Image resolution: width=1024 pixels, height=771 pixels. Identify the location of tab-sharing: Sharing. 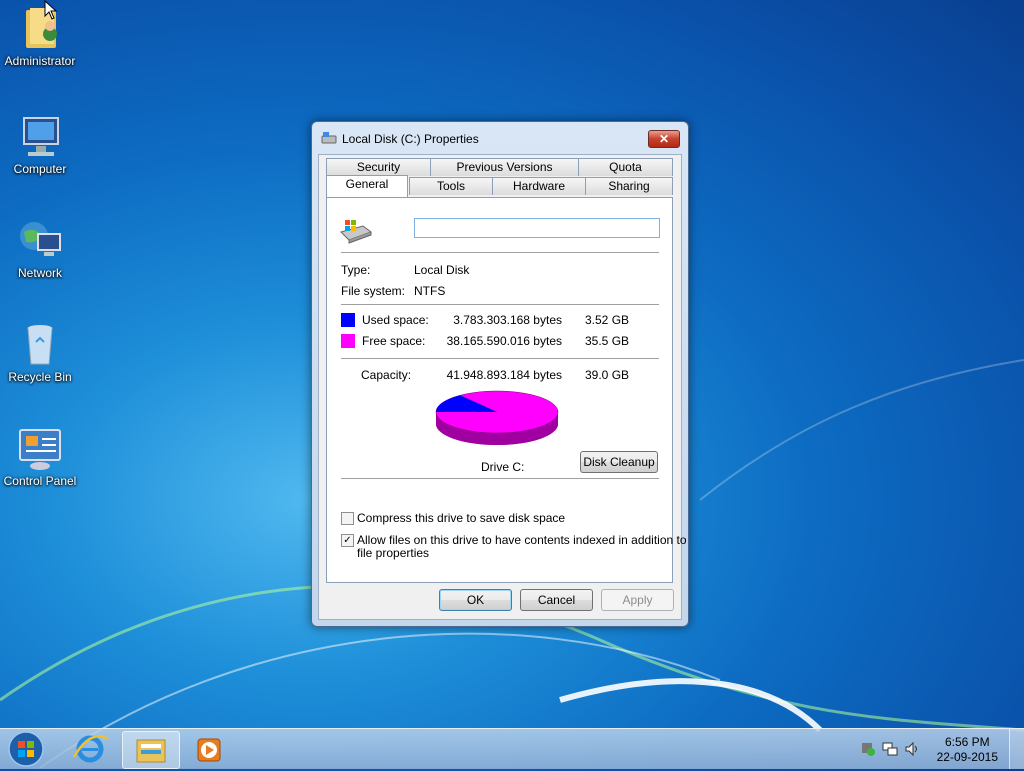
(629, 186).